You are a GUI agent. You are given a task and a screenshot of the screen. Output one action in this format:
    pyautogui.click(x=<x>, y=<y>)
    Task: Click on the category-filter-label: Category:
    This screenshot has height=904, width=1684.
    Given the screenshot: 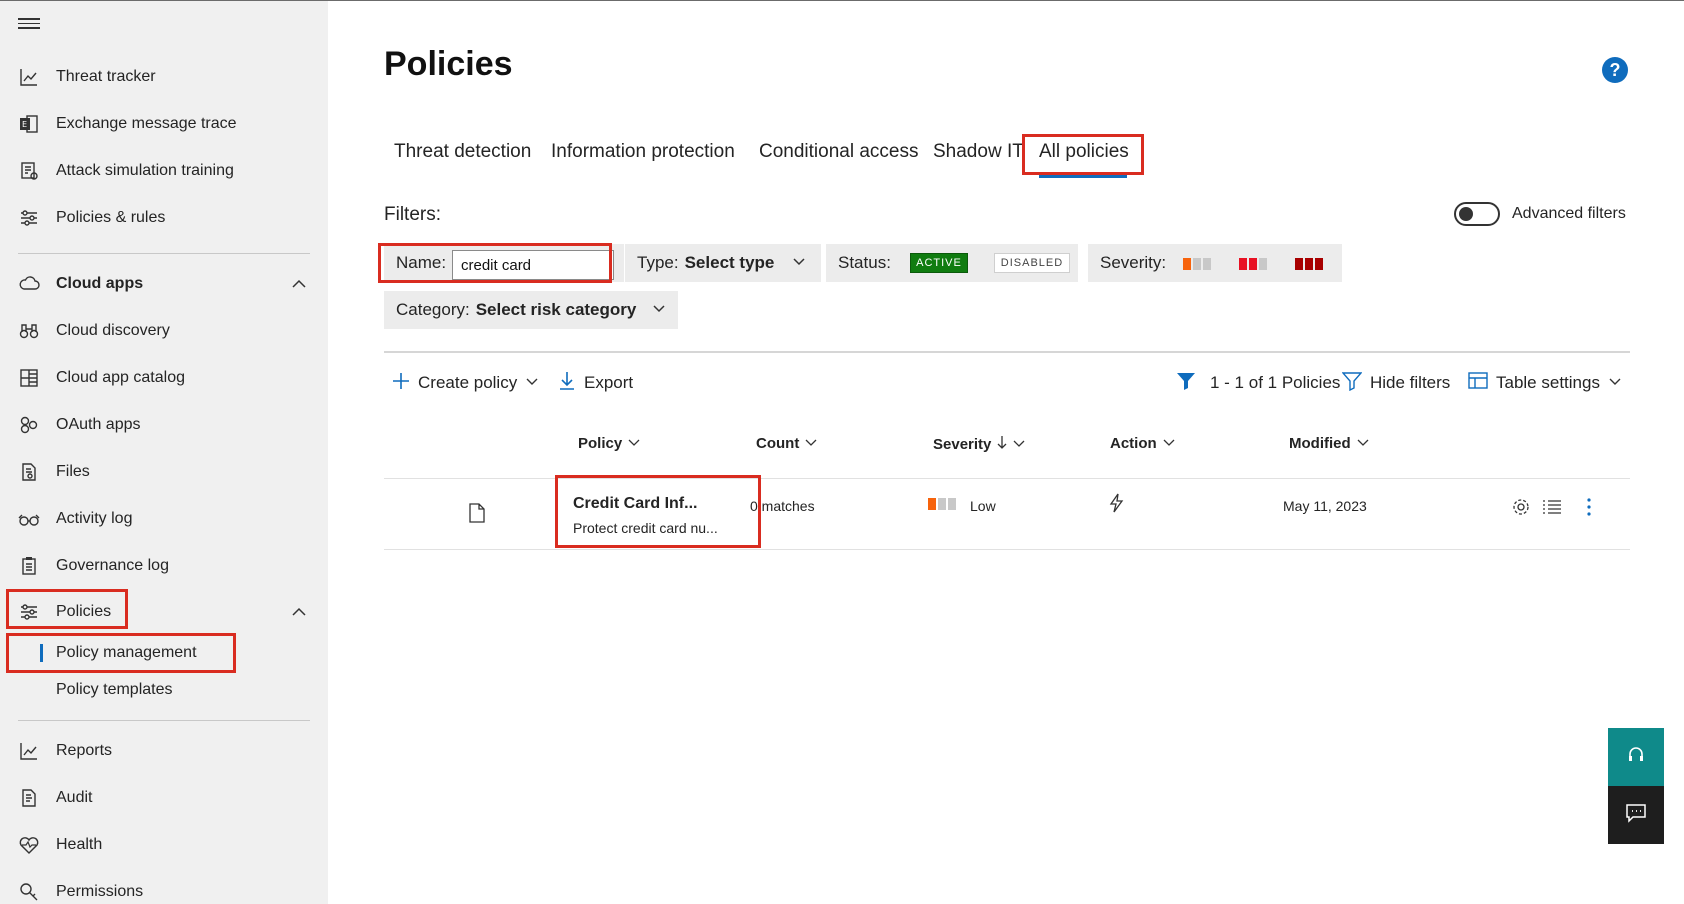 What is the action you would take?
    pyautogui.click(x=433, y=309)
    